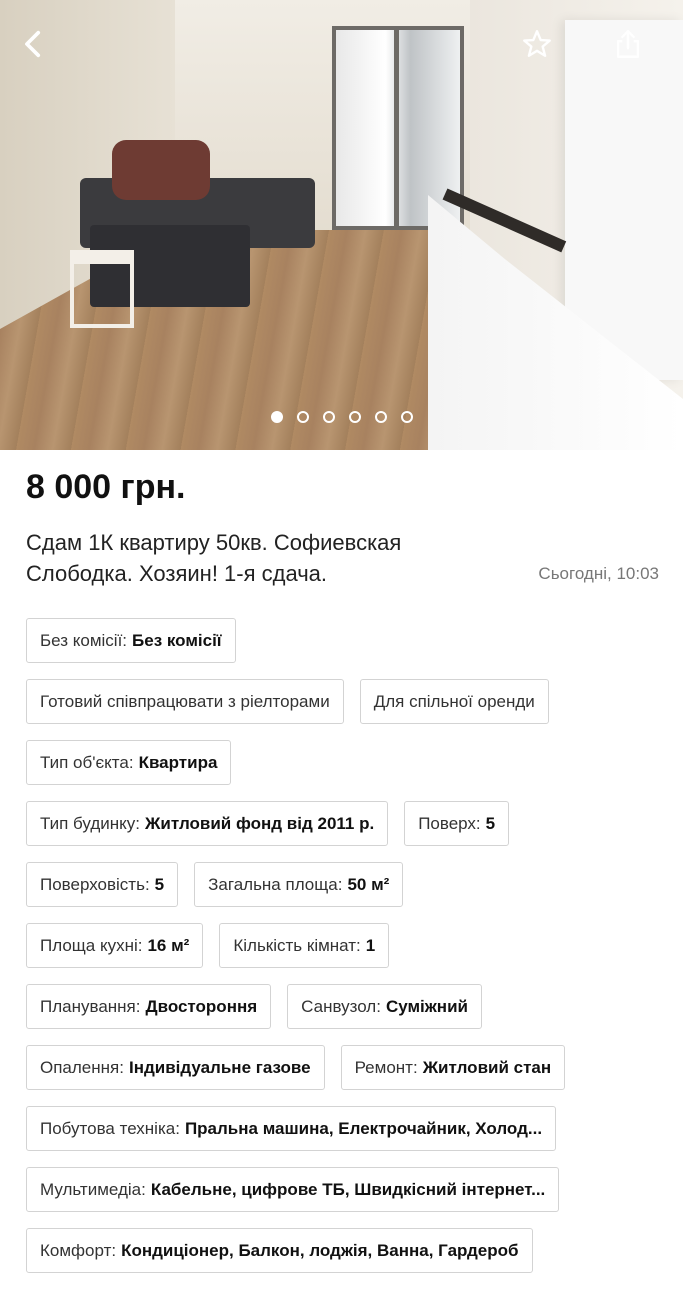 The image size is (683, 1289). I want to click on parameter-chip: Поверховість: 5, so click(102, 884).